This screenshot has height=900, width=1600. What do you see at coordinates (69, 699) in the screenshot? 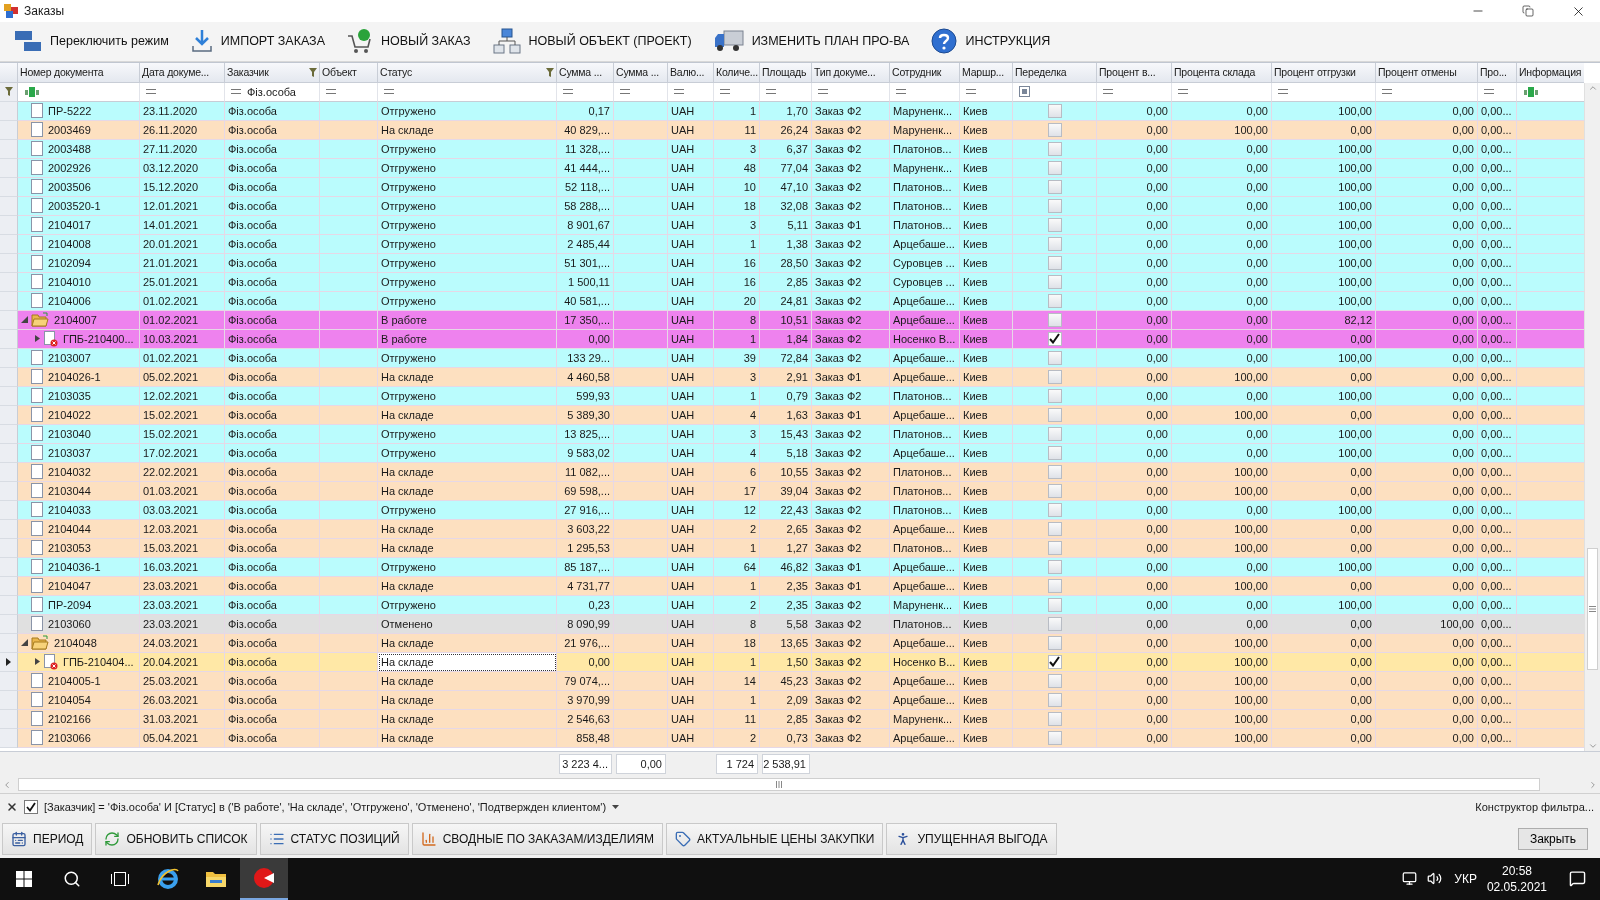
I see `document-number: 2104054` at bounding box center [69, 699].